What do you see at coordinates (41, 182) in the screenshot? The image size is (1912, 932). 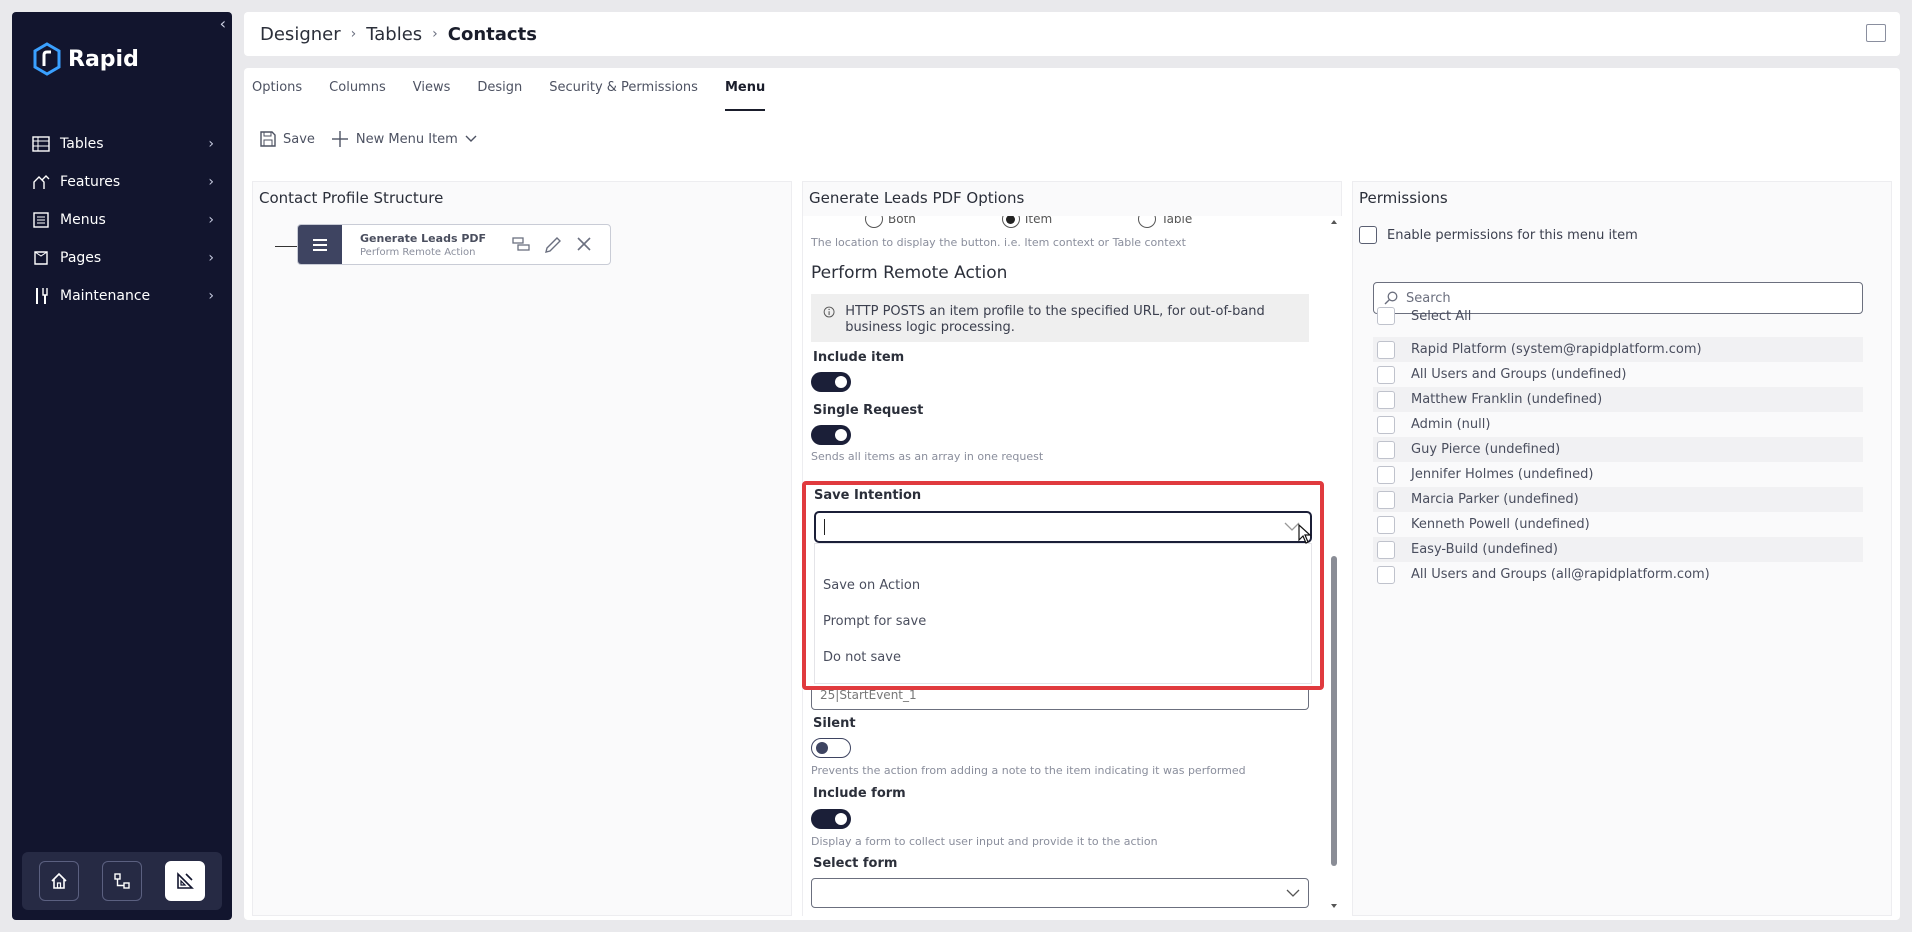 I see `features-icon` at bounding box center [41, 182].